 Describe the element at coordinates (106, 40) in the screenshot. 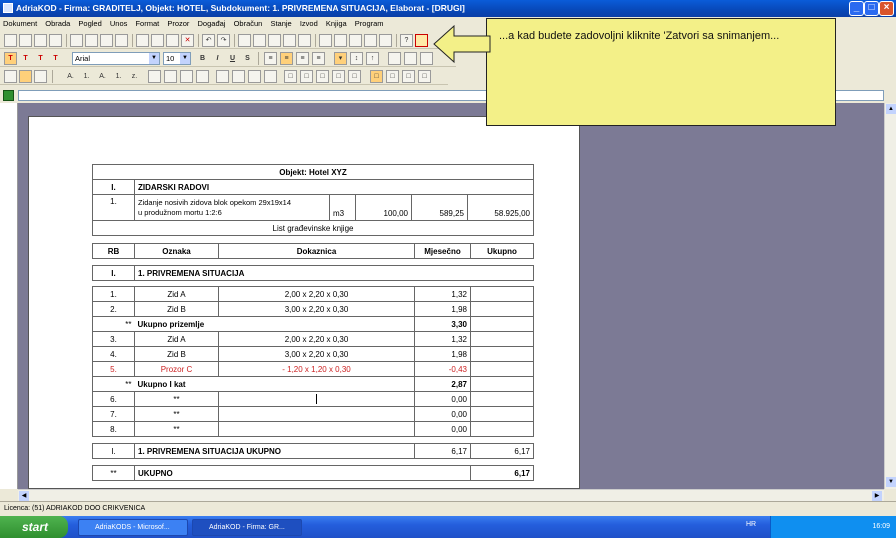

I see `find-next-icon` at that location.